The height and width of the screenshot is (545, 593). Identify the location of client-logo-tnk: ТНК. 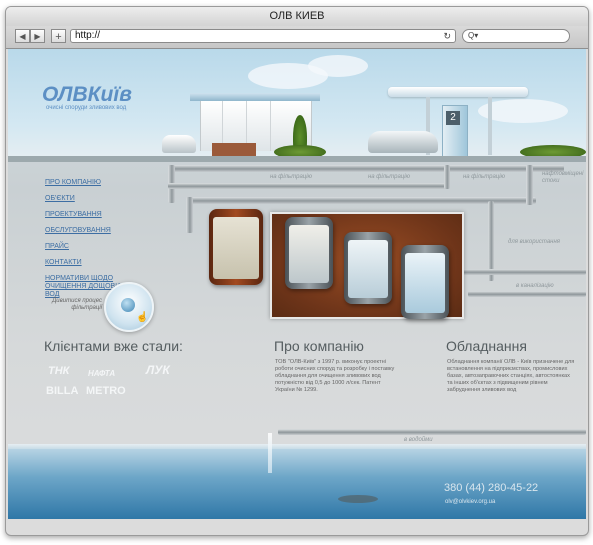
(59, 371).